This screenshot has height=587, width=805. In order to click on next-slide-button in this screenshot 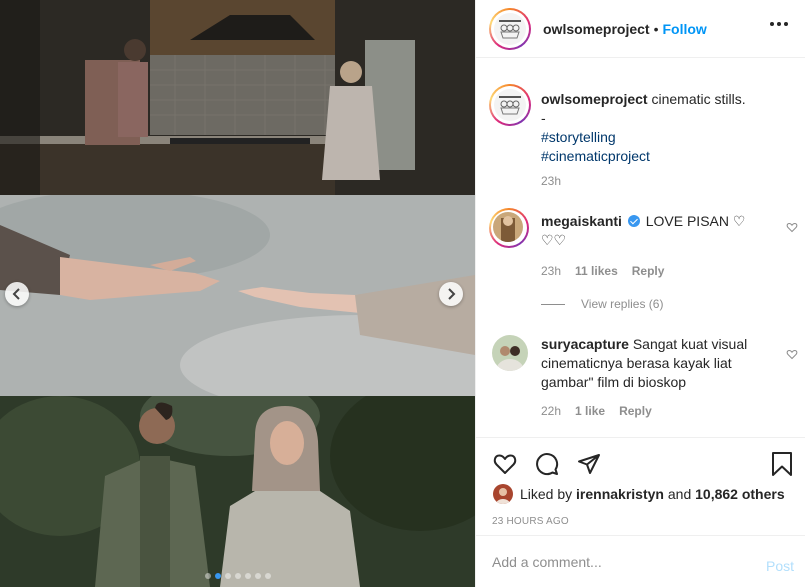, I will do `click(451, 294)`.